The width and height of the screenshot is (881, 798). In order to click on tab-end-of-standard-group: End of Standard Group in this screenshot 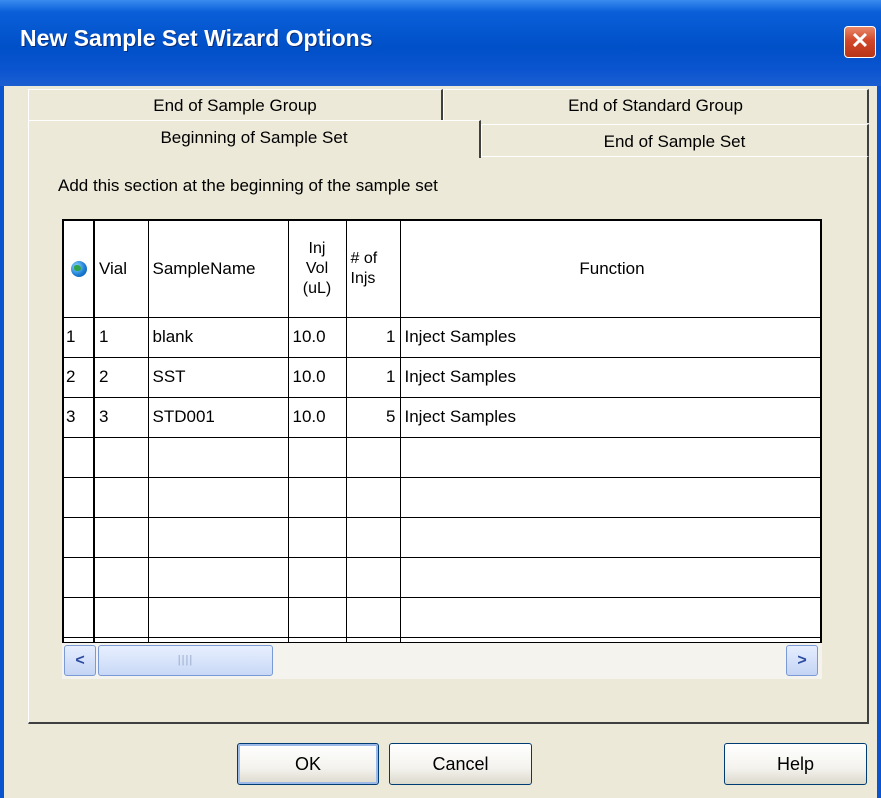, I will do `click(656, 106)`.